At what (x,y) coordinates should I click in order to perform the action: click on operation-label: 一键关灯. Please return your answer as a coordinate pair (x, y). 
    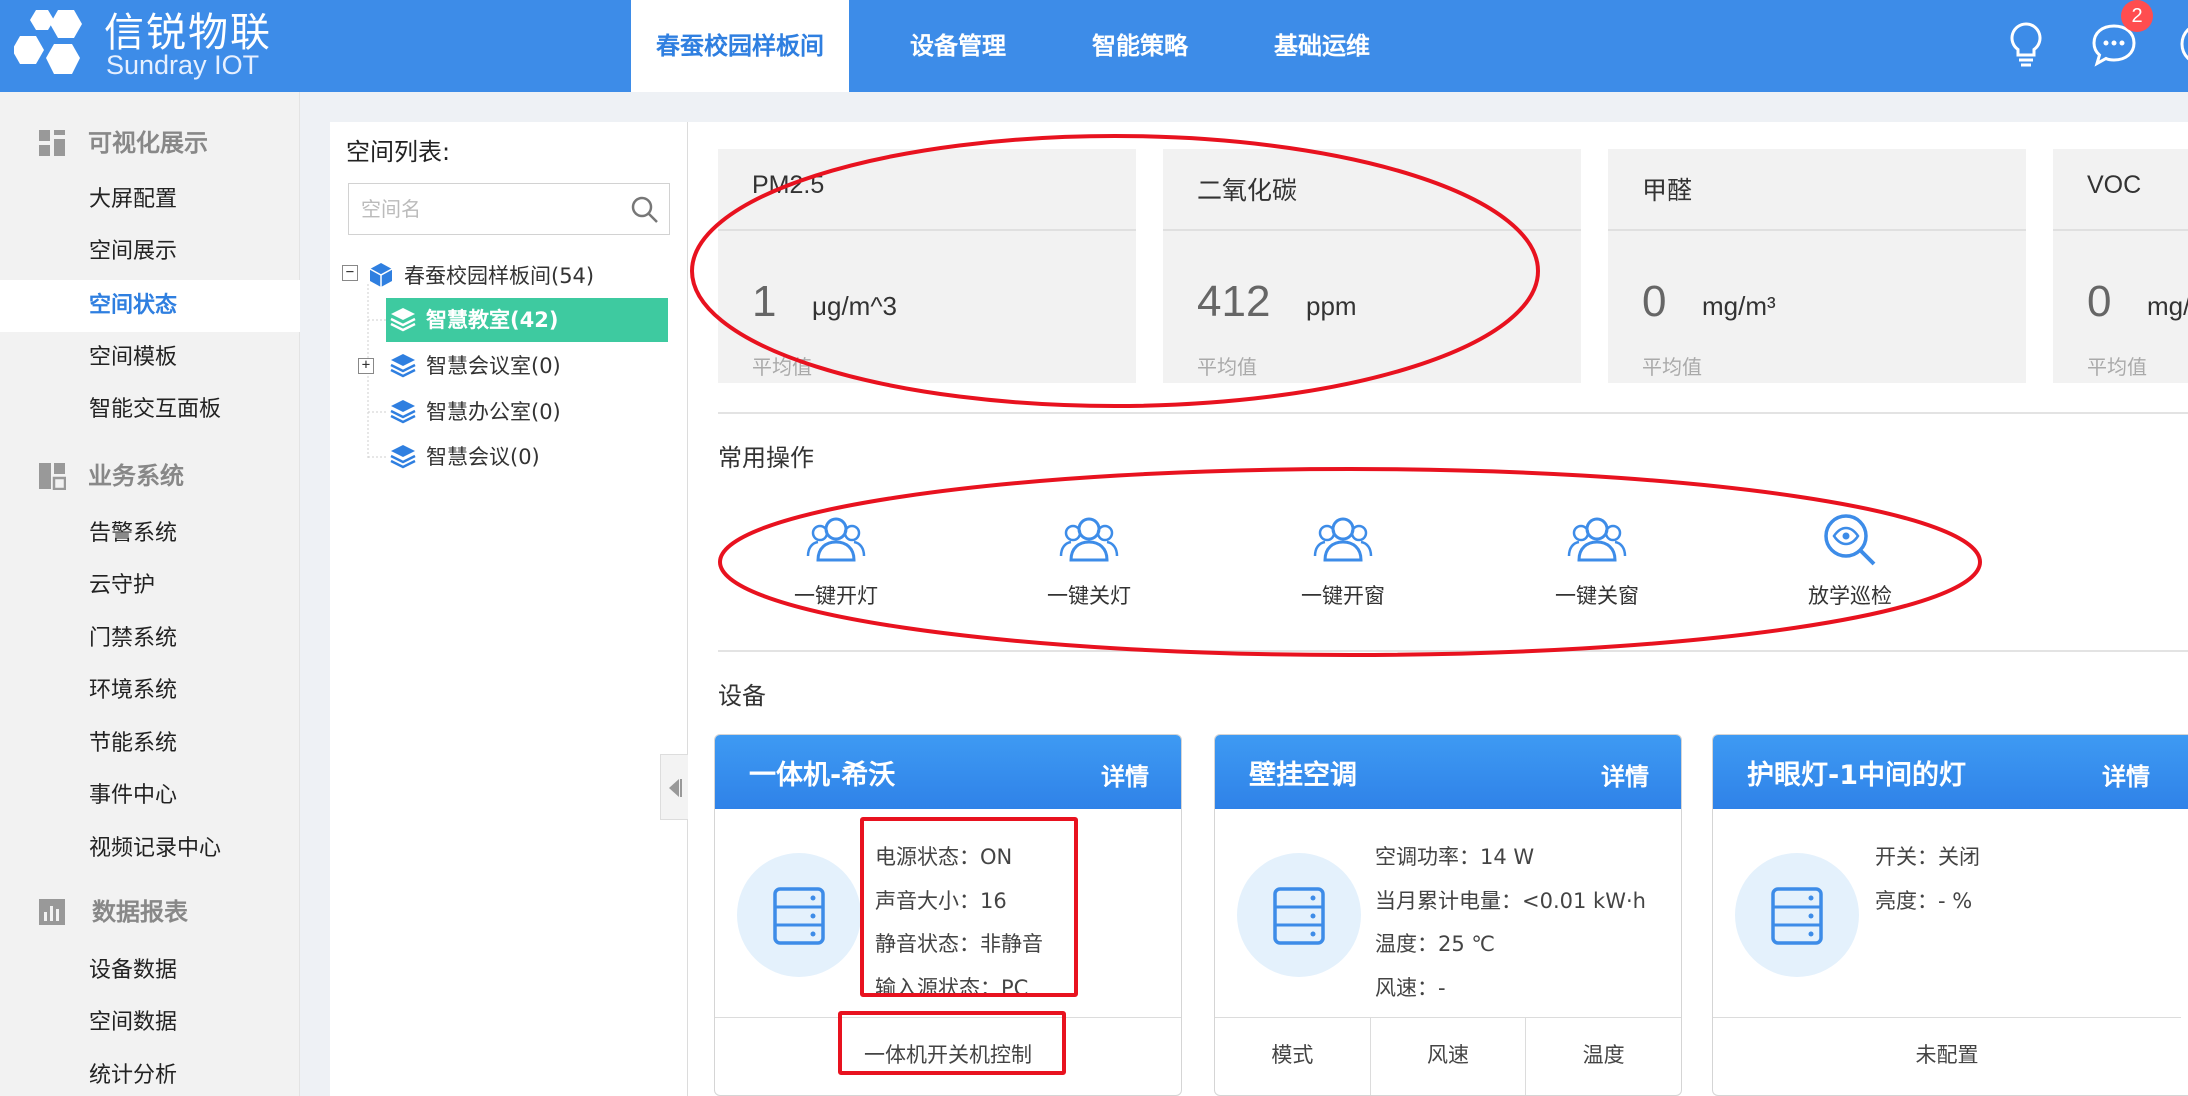
    Looking at the image, I should click on (1089, 596).